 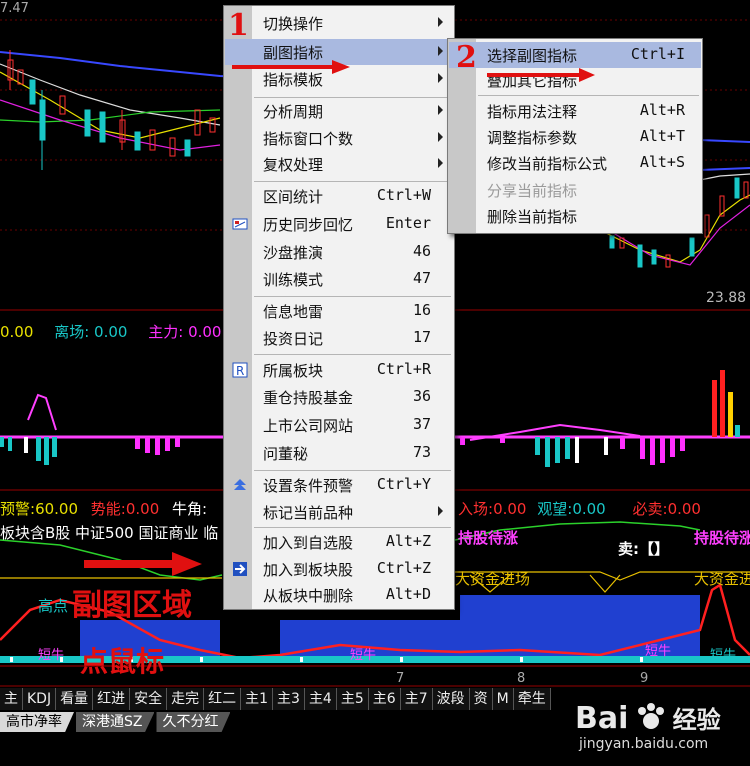 What do you see at coordinates (339, 196) in the screenshot?
I see `menu-item-range-stats: 区间统计 Ctrl+W` at bounding box center [339, 196].